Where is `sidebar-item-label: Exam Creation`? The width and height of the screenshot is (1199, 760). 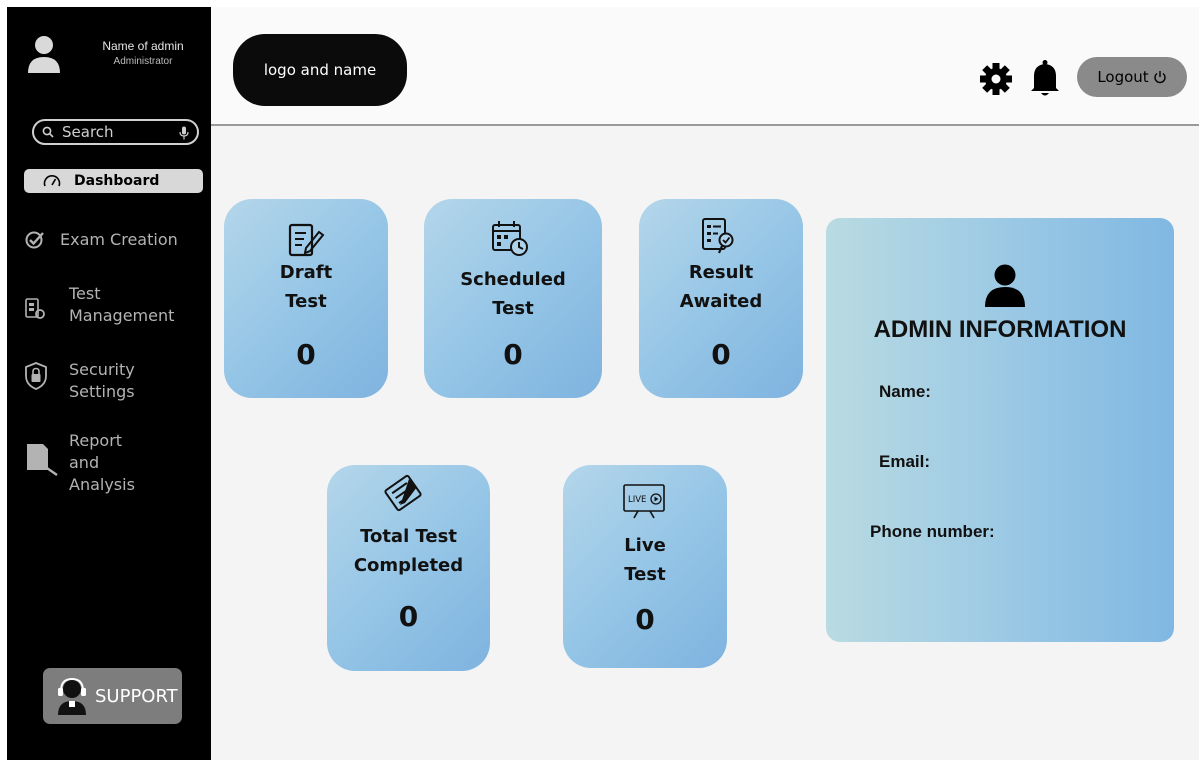
sidebar-item-label: Exam Creation is located at coordinates (119, 239).